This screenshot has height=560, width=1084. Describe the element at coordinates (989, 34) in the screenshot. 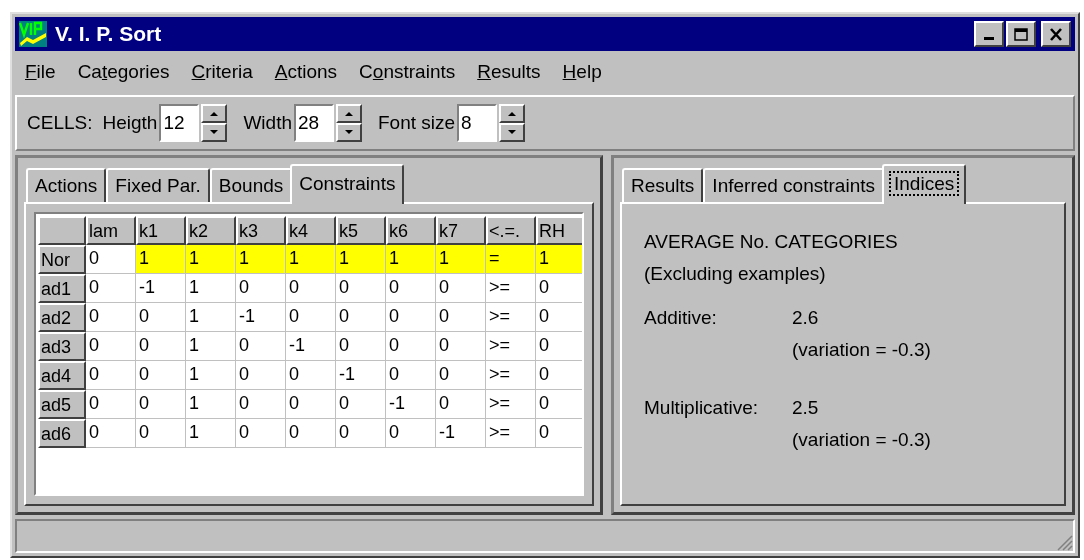

I see `minimize-button` at that location.